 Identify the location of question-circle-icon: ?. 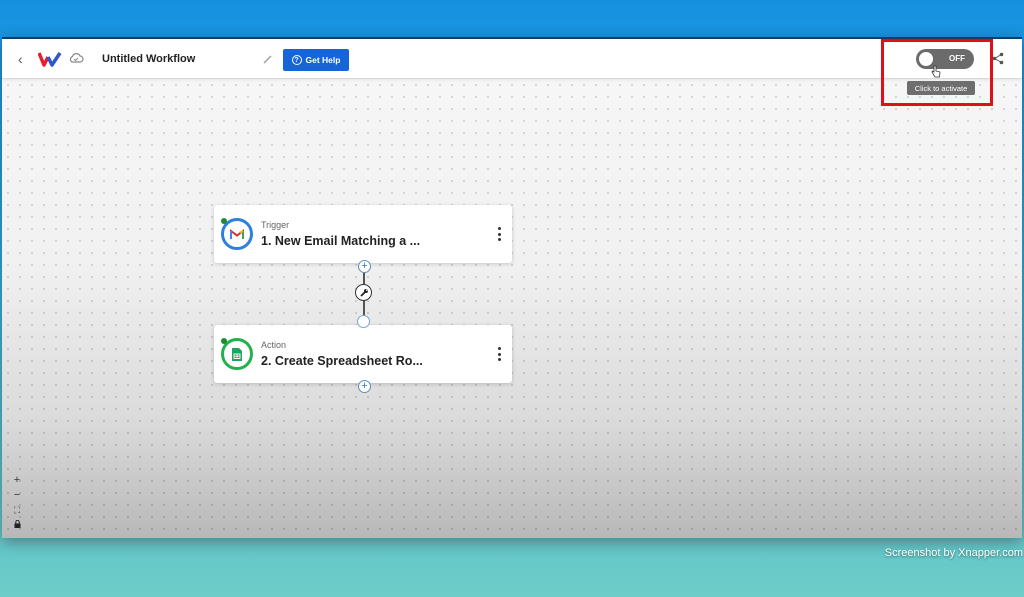
(296, 60).